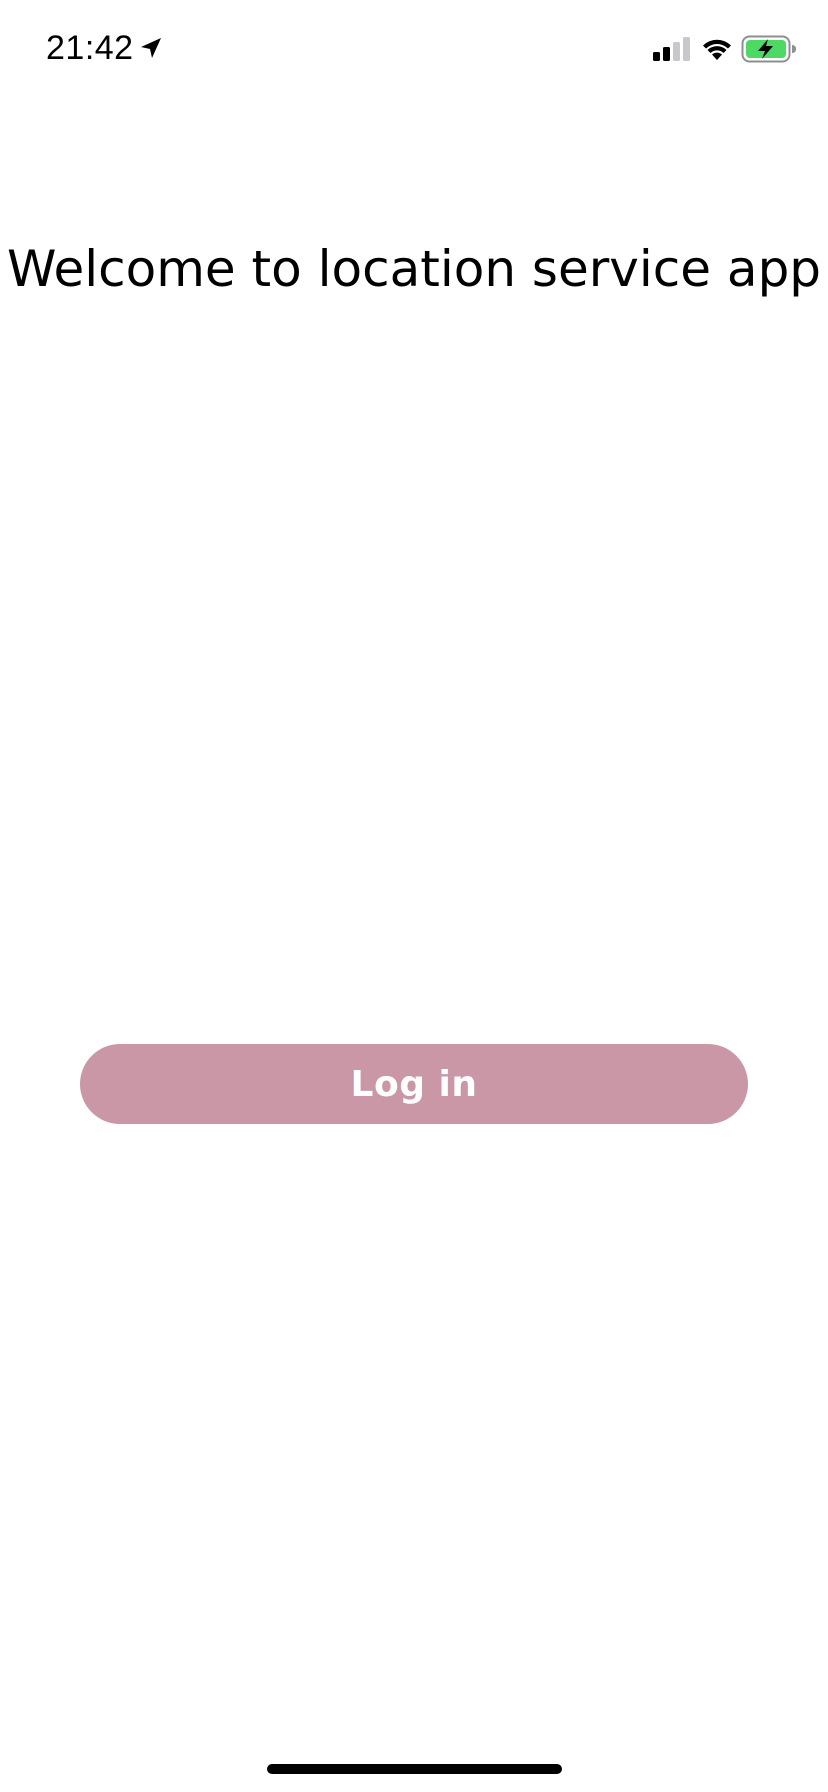  Describe the element at coordinates (671, 49) in the screenshot. I see `cellular-signal-icon` at that location.